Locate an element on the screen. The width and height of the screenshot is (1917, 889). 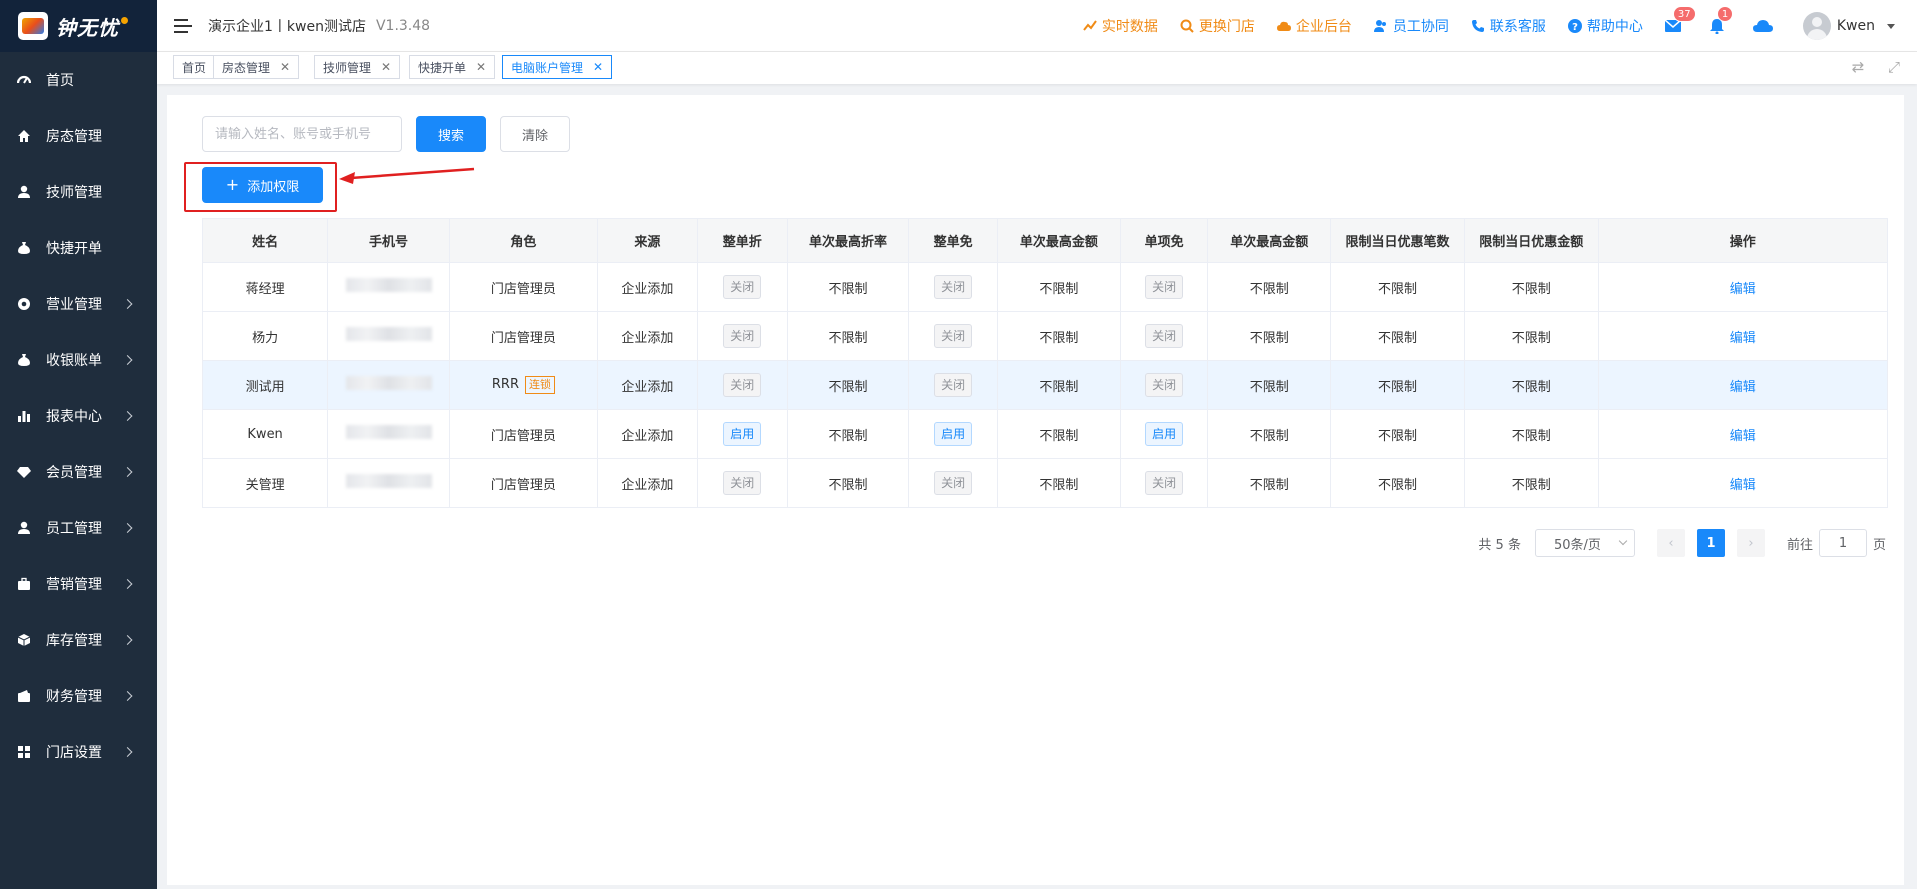
help-center-link: ? 帮助中心 is located at coordinates (1605, 26).